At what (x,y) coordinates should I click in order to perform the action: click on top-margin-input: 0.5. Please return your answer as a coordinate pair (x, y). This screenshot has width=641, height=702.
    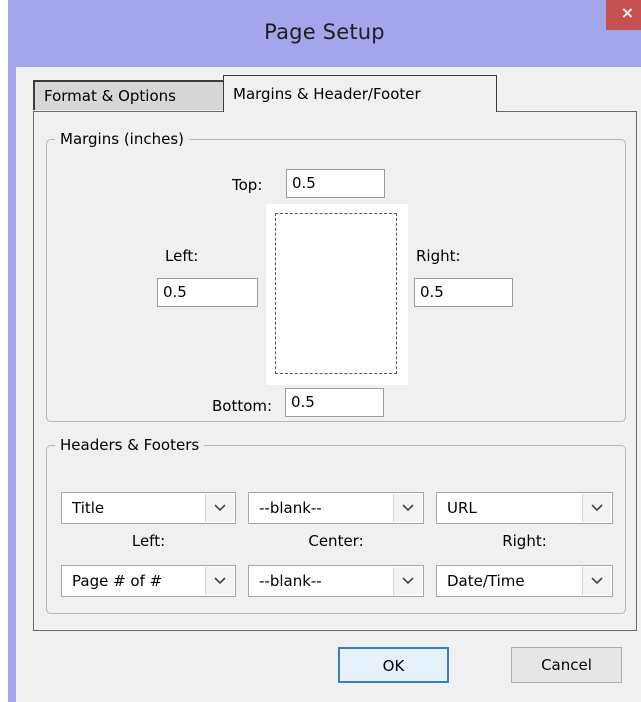
    Looking at the image, I should click on (335, 183).